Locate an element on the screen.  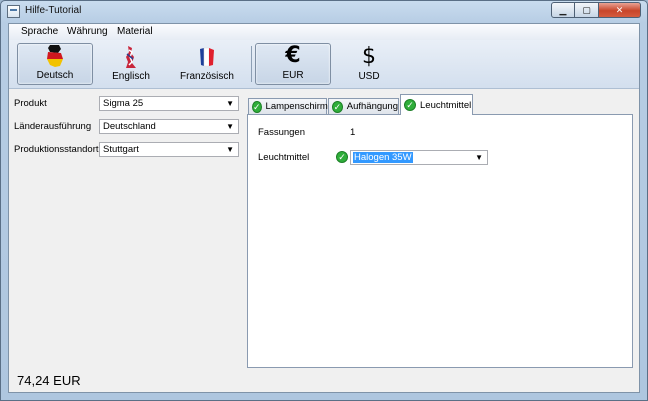
currency-button-eur: € EUR is located at coordinates (293, 64).